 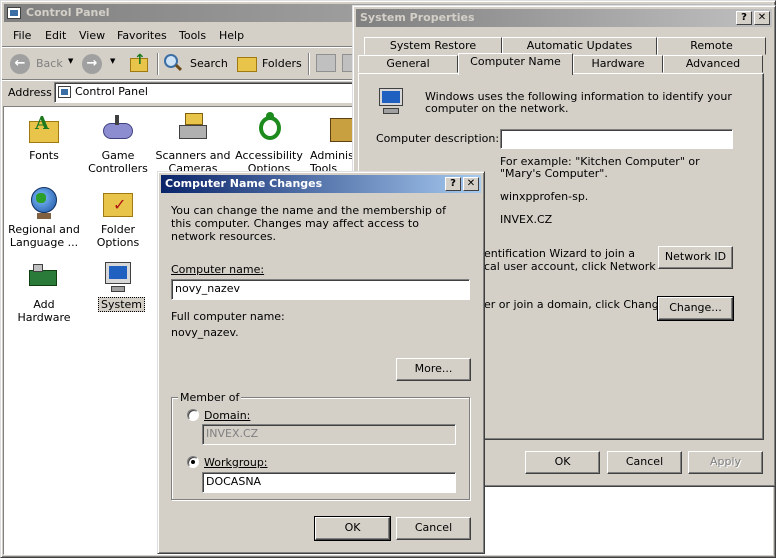 What do you see at coordinates (207, 288) in the screenshot?
I see `computer-name-value: novy_nazev` at bounding box center [207, 288].